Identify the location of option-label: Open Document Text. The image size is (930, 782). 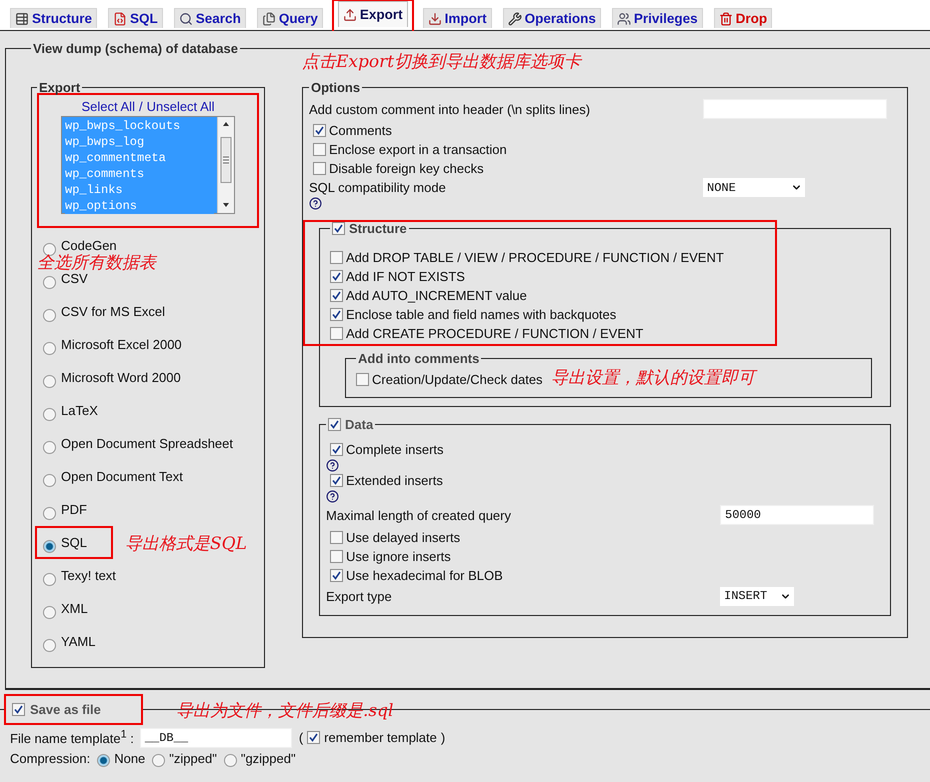
(122, 476).